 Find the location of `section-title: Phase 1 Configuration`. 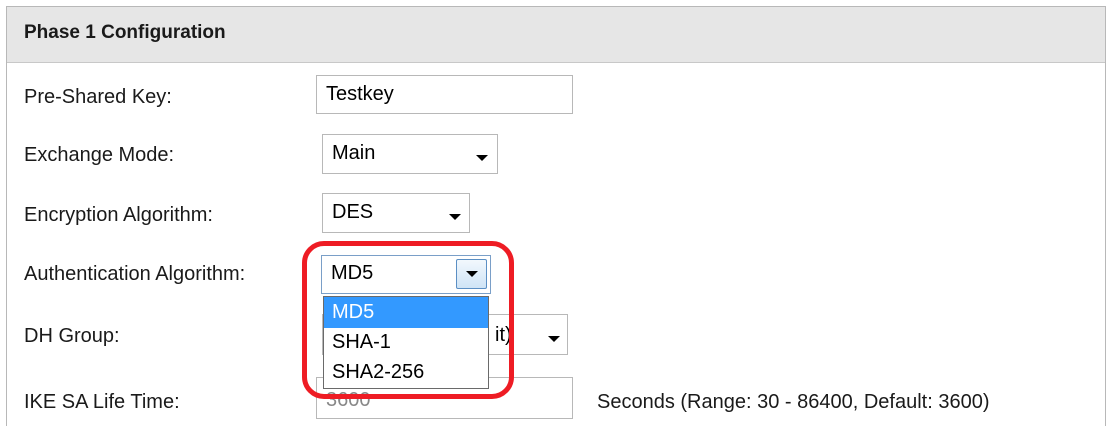

section-title: Phase 1 Configuration is located at coordinates (125, 32).